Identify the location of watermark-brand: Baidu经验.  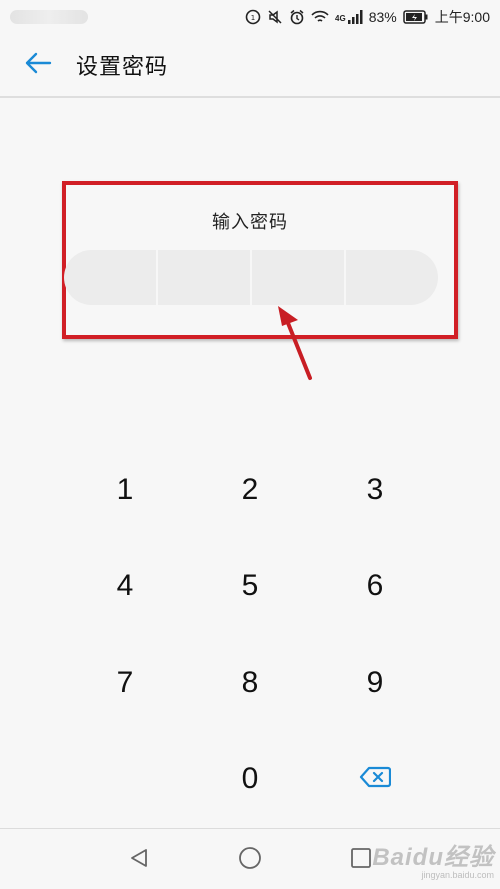
(433, 857).